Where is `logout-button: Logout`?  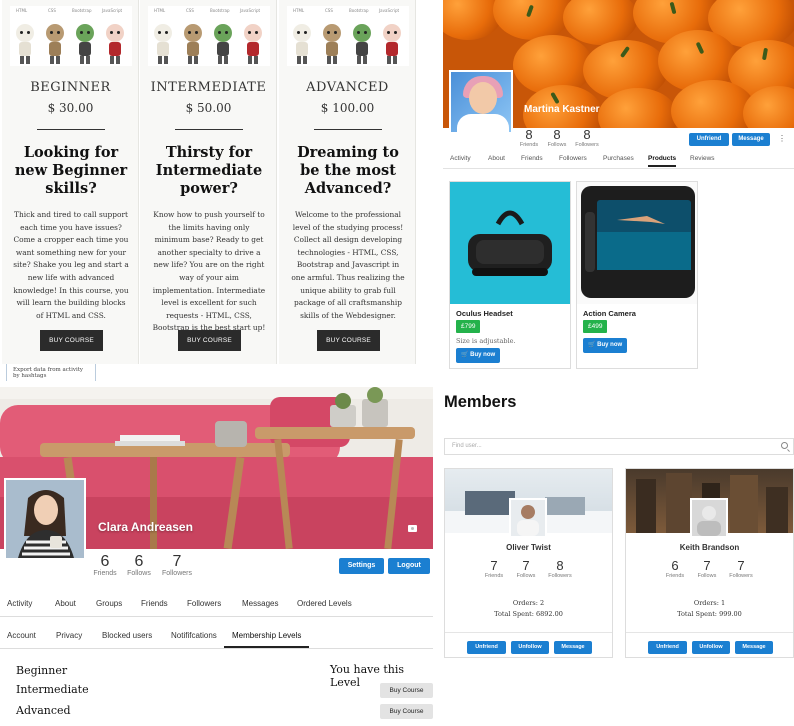
logout-button: Logout is located at coordinates (409, 566).